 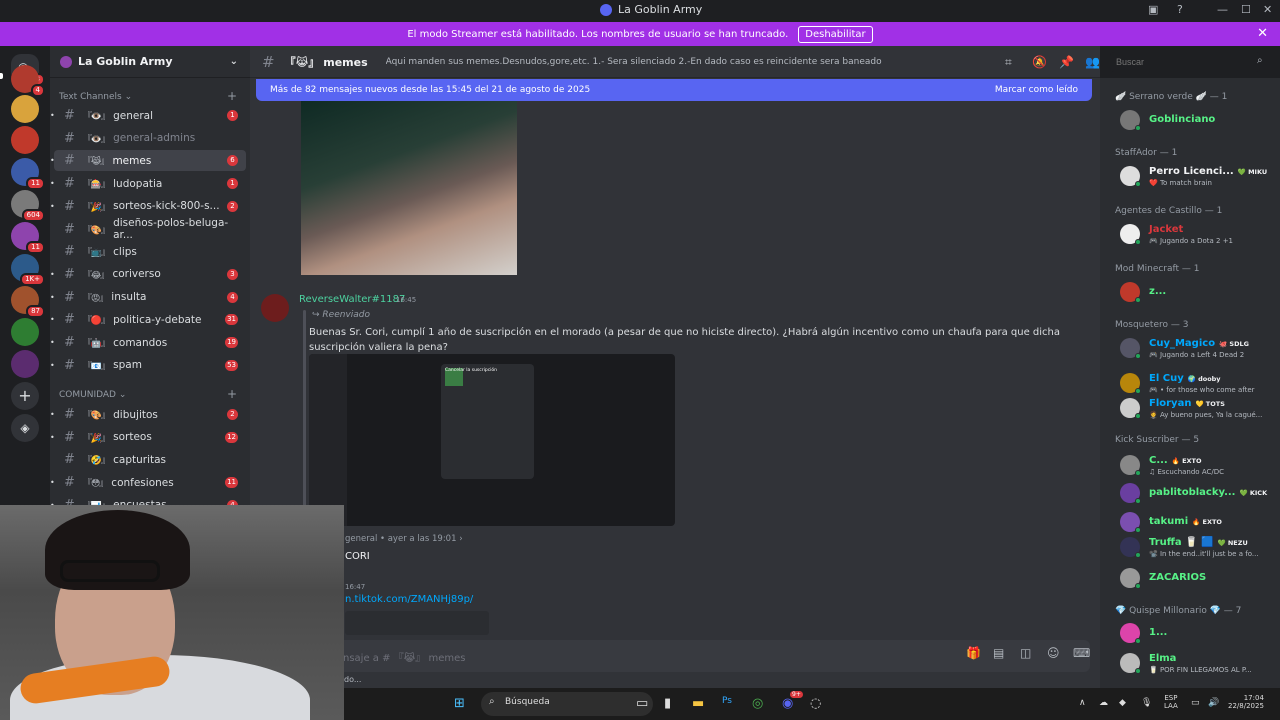 I want to click on network-icon: ▭, so click(x=1195, y=703).